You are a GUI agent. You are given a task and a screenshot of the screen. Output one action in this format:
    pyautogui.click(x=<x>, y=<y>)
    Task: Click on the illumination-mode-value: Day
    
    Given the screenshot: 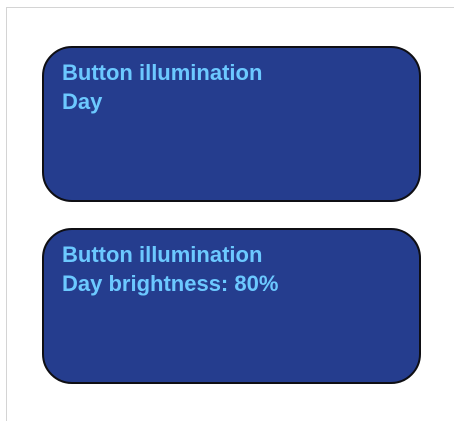 What is the action you would take?
    pyautogui.click(x=82, y=101)
    